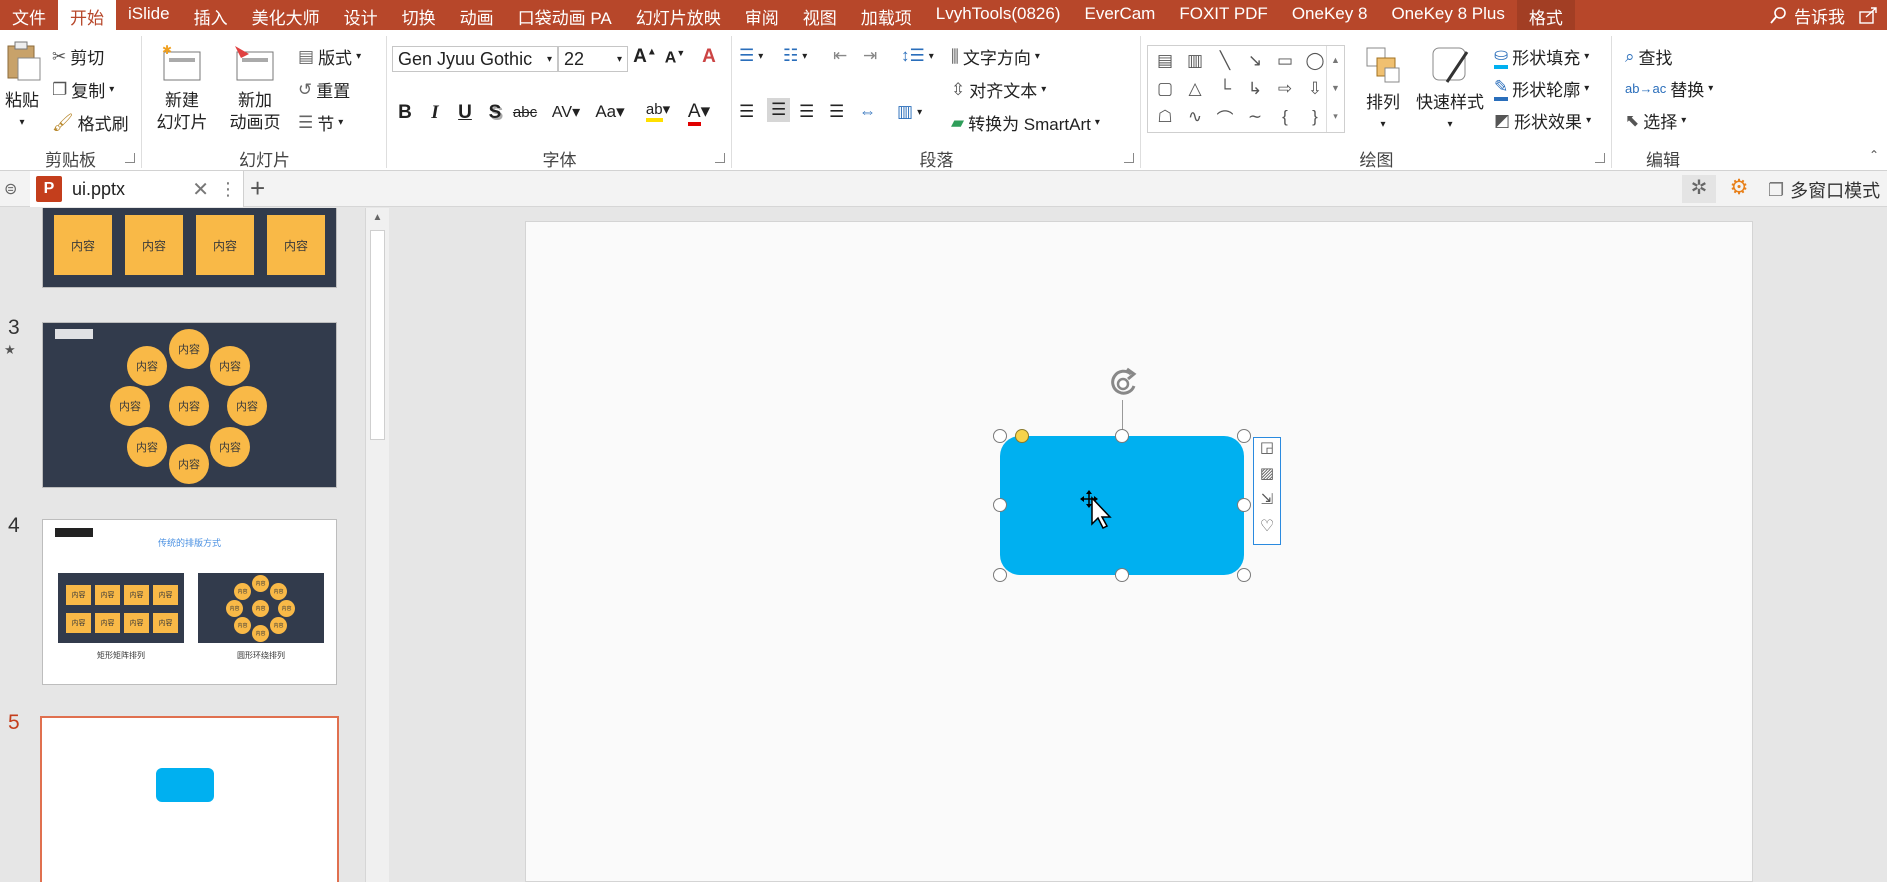 The height and width of the screenshot is (882, 1887). I want to click on tab-file: 文件, so click(29, 15).